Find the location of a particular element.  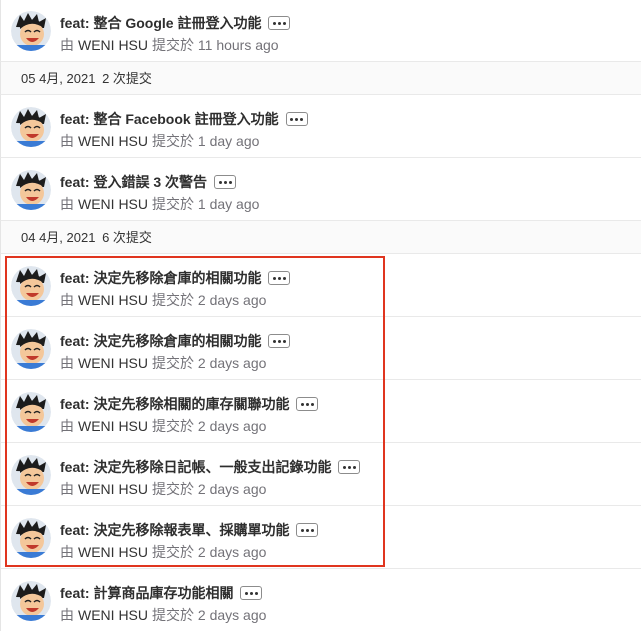

day-date: 05 4月, 2021 is located at coordinates (58, 78).